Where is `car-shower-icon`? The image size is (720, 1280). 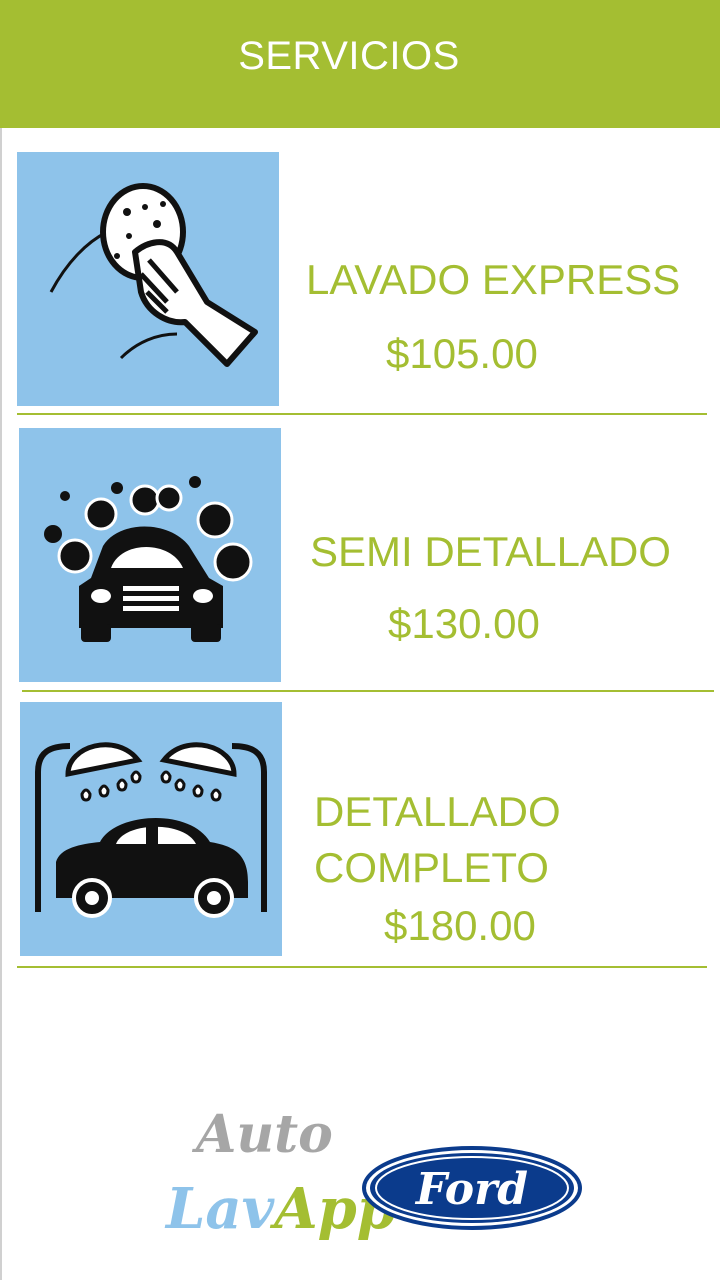
car-shower-icon is located at coordinates (151, 829).